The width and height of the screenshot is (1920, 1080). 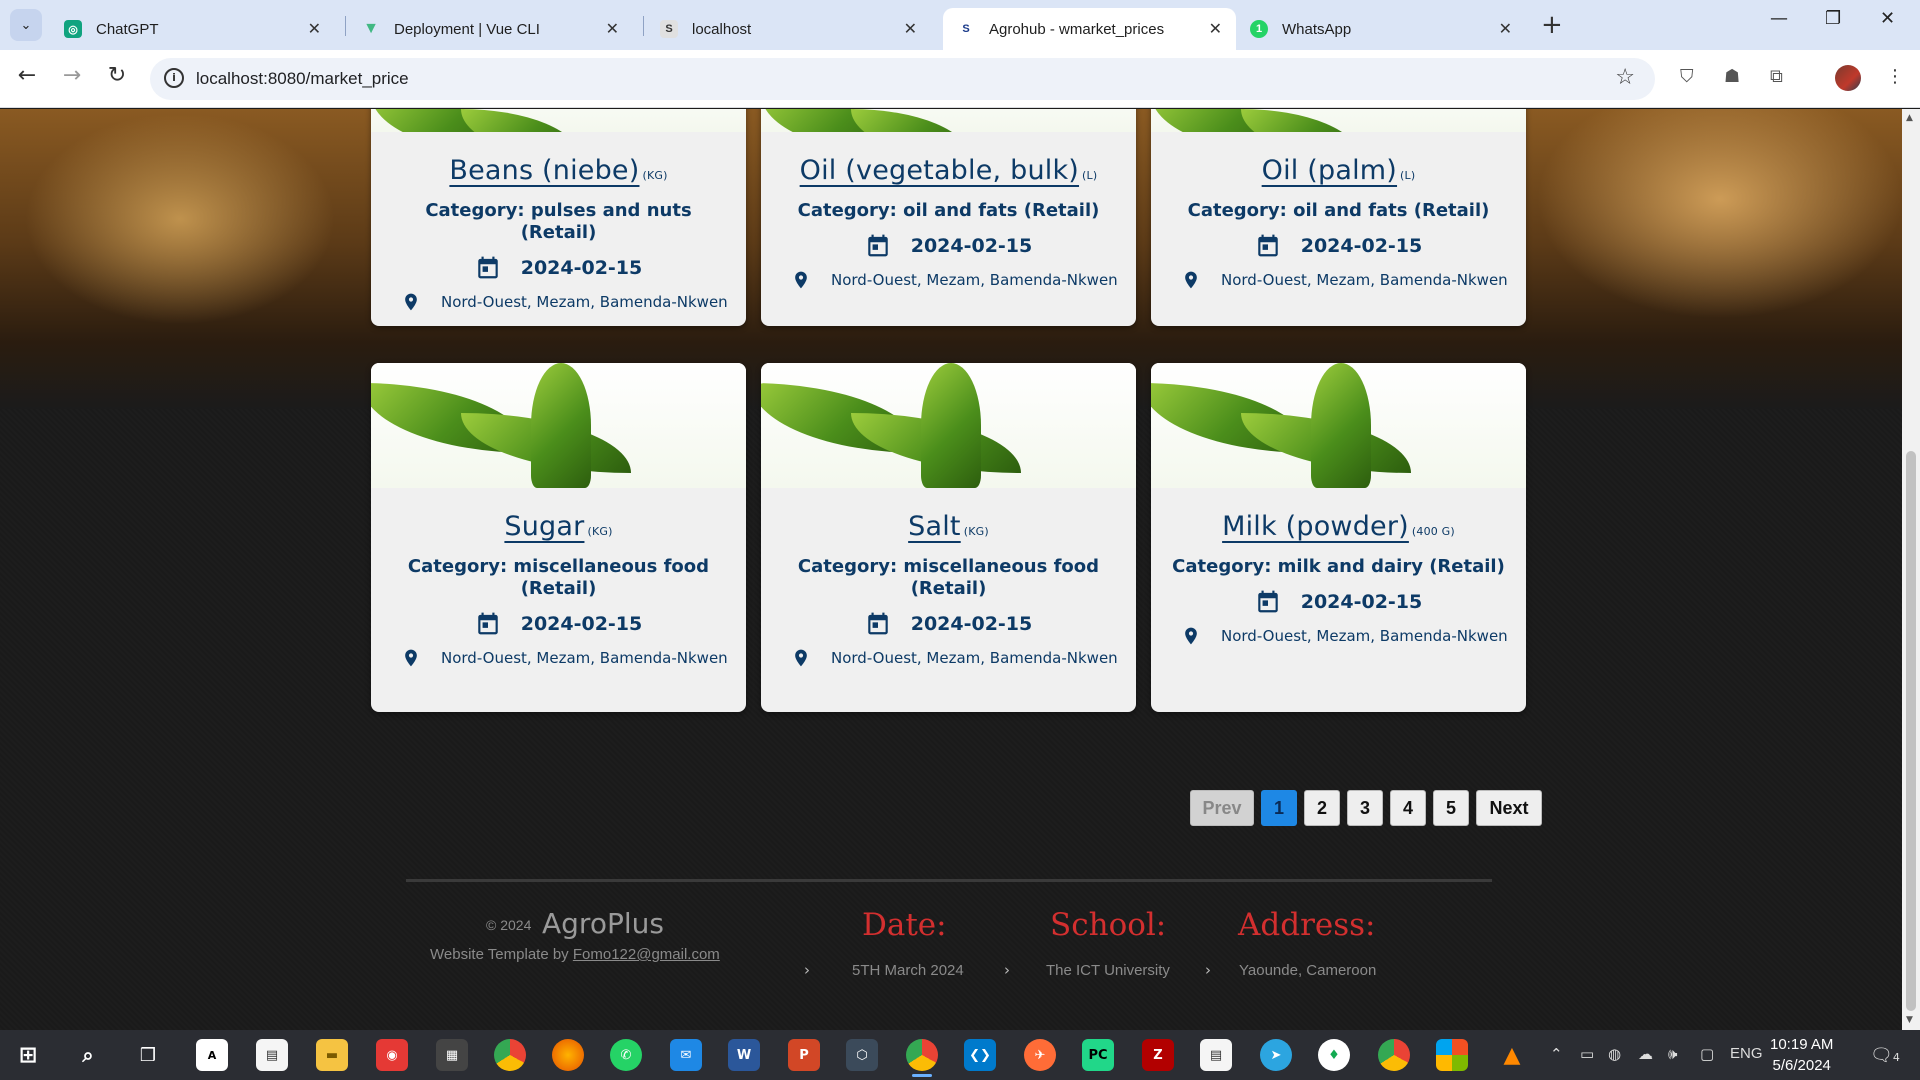 I want to click on search-icon: ⌕, so click(x=88, y=1055).